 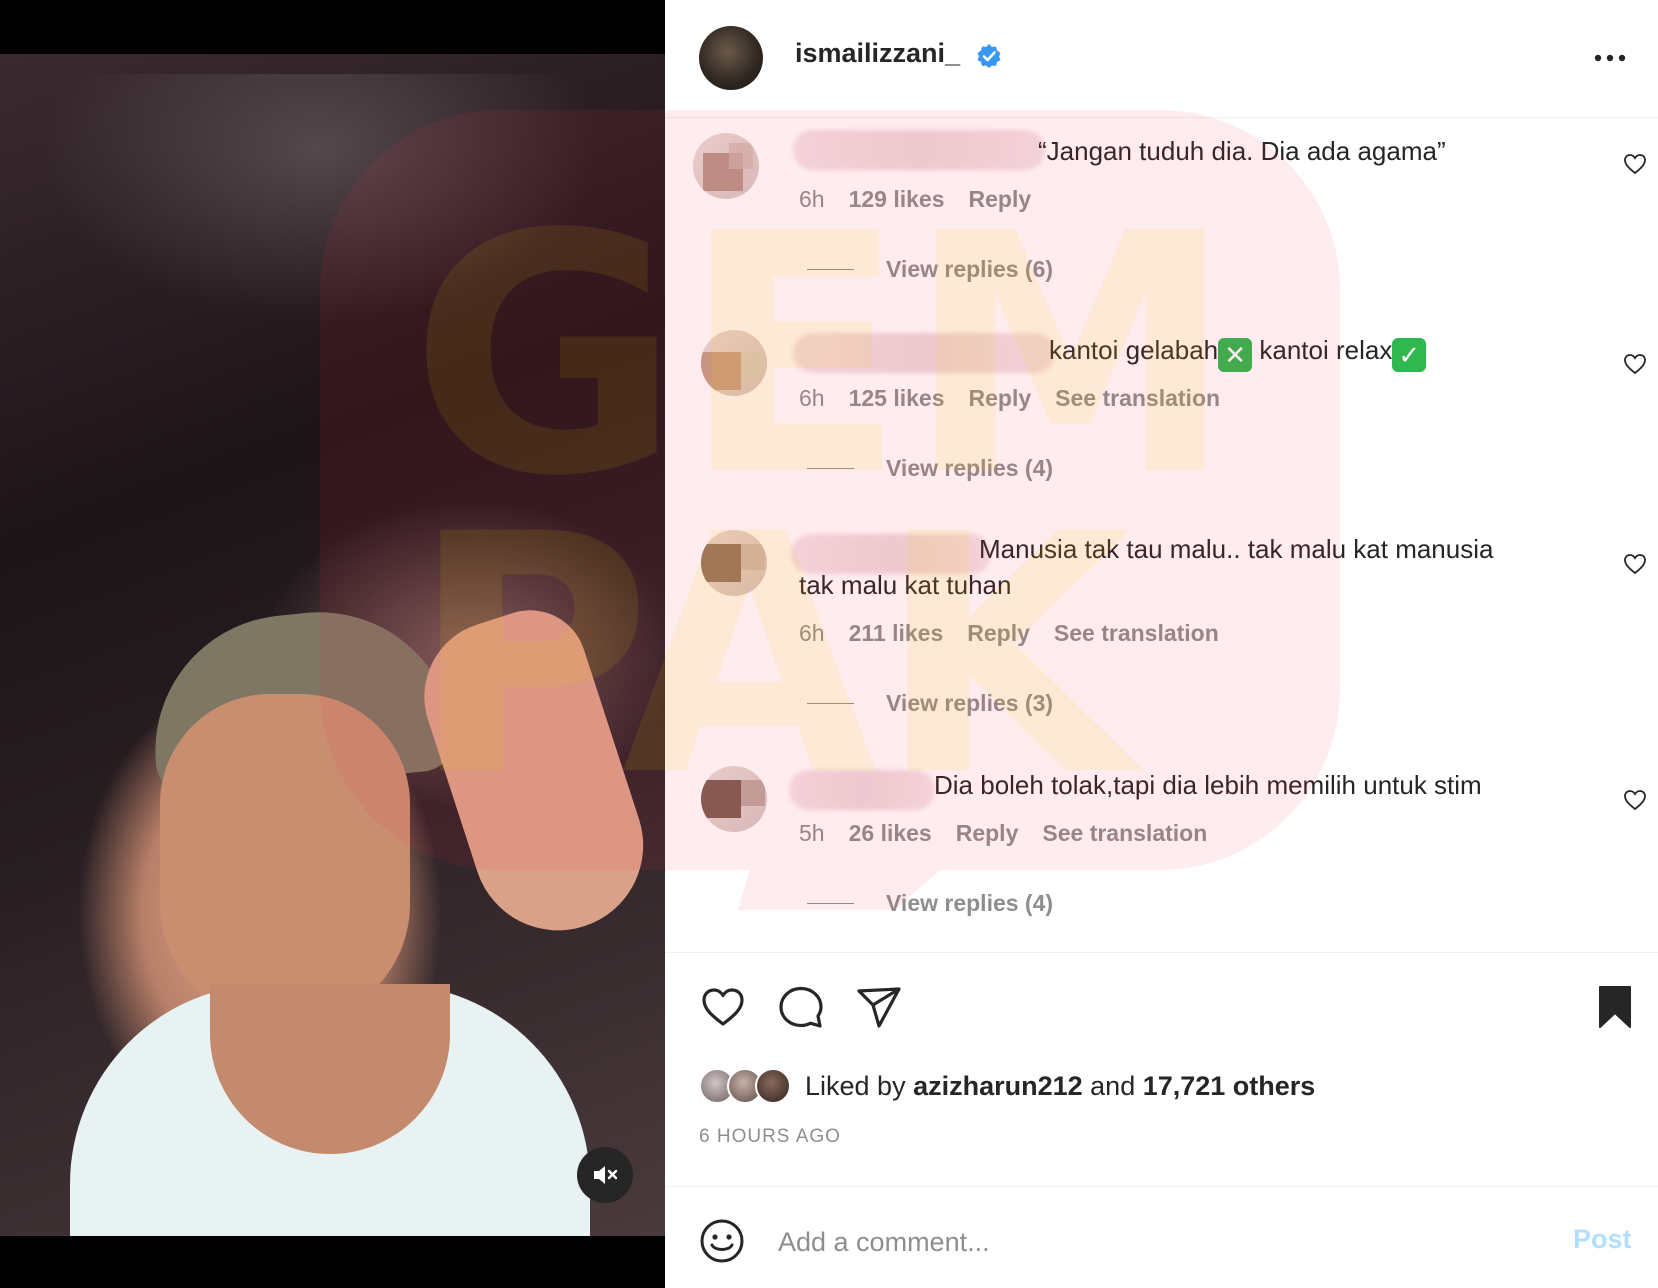 What do you see at coordinates (770, 1137) in the screenshot?
I see `post-timestamp: 6 HOURS AGO` at bounding box center [770, 1137].